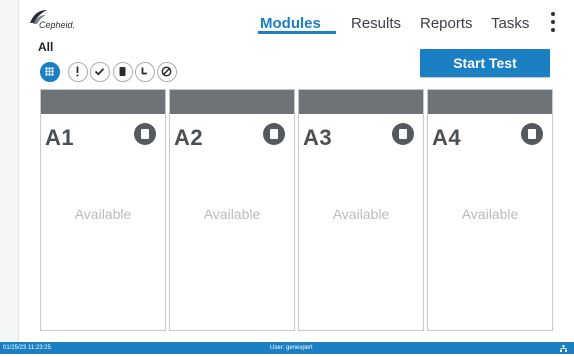 This screenshot has width=574, height=357. I want to click on header: Cepheid. Modules Results Reports Tasks, so click(296, 20).